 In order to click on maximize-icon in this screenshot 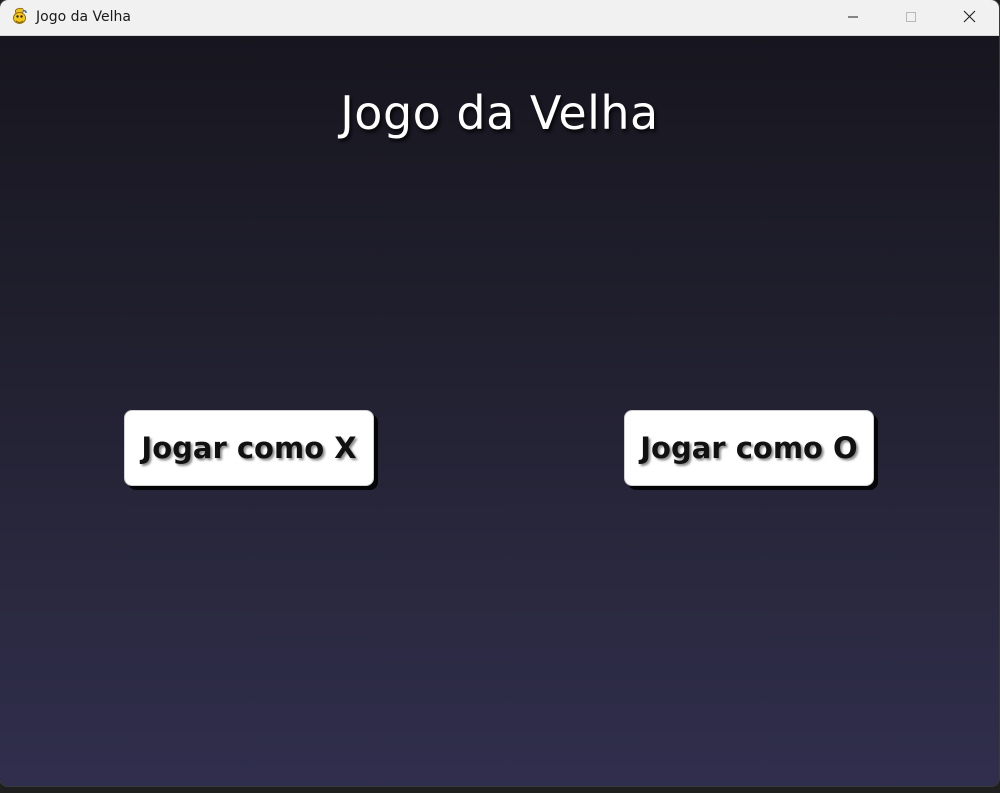, I will do `click(911, 17)`.